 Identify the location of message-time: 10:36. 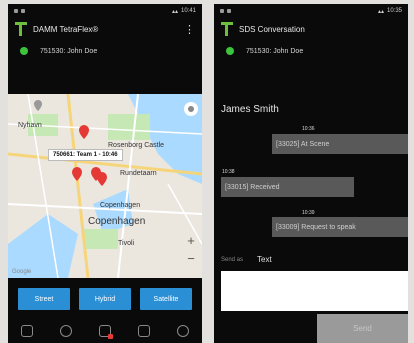
(308, 129).